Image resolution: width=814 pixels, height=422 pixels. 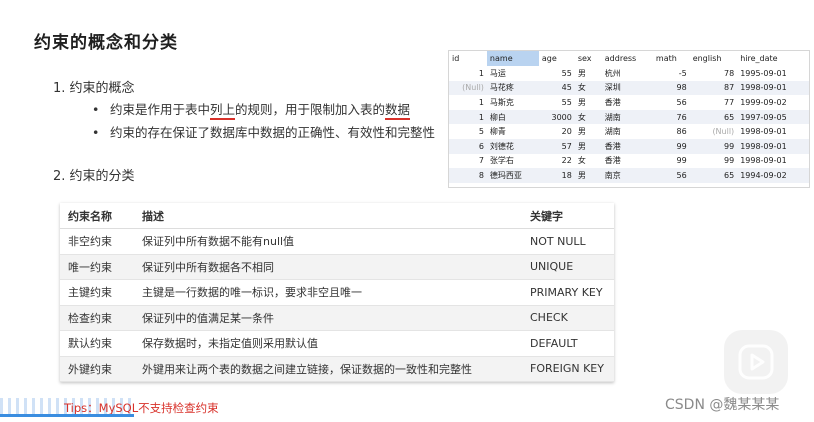 What do you see at coordinates (713, 117) in the screenshot?
I see `table-cell: 65` at bounding box center [713, 117].